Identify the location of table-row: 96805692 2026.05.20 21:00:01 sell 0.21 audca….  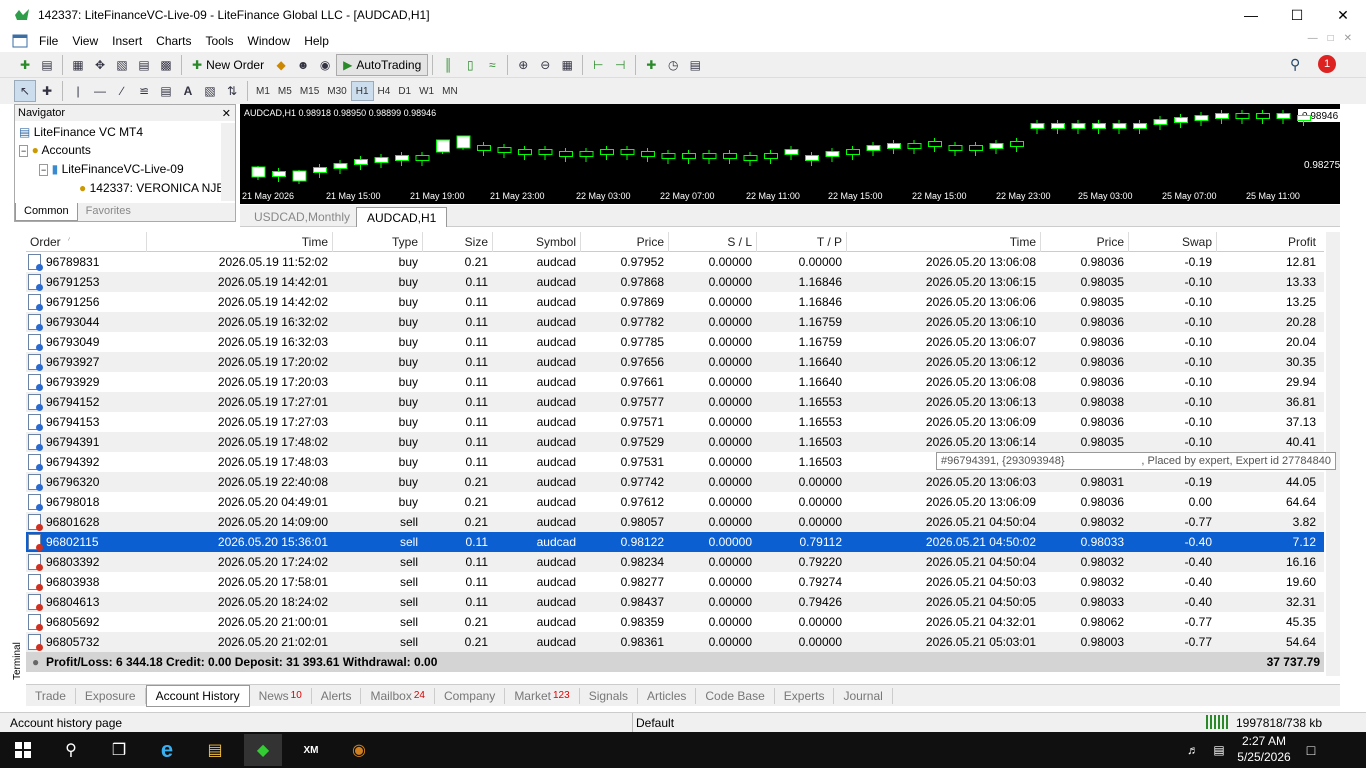
(675, 622).